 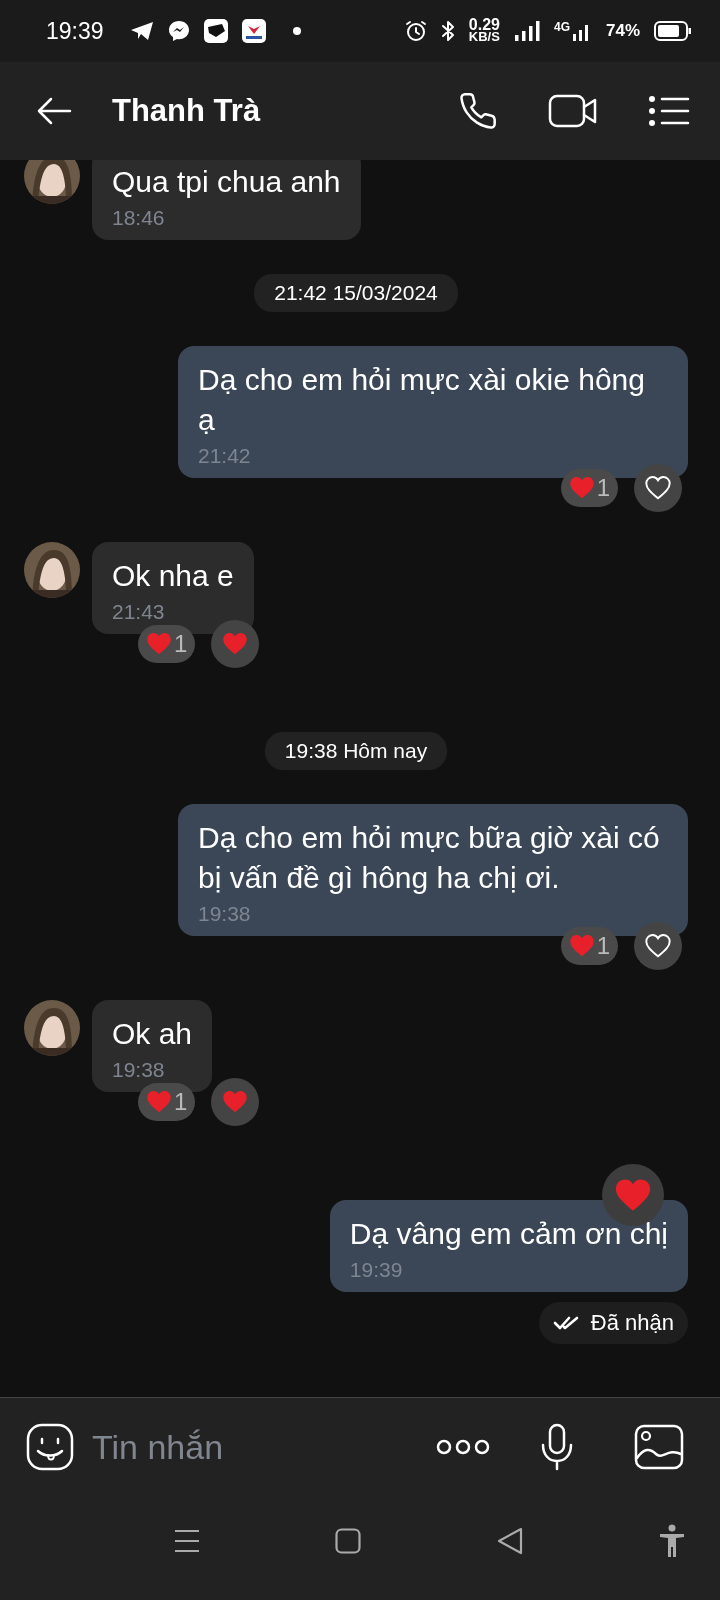 What do you see at coordinates (508, 1234) in the screenshot?
I see `message-text: Dạ vâng em cảm ơn chị` at bounding box center [508, 1234].